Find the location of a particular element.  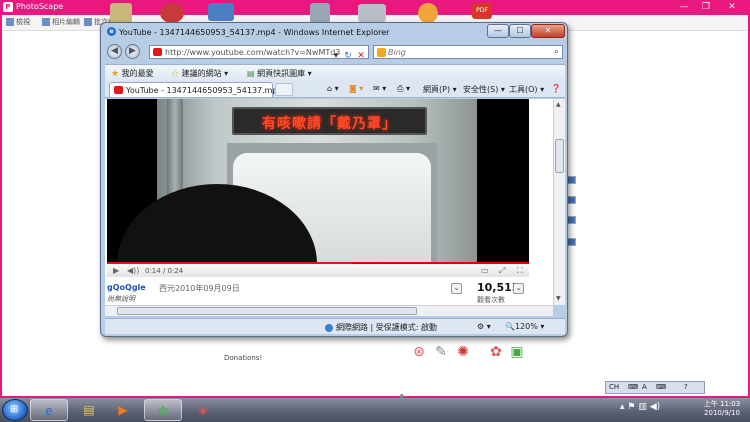

favorites-bar: ★ 我的最愛 ☆ 建議的網站 ▾ ▤ 網頁快訊圖庫 ▾ is located at coordinates (335, 72).